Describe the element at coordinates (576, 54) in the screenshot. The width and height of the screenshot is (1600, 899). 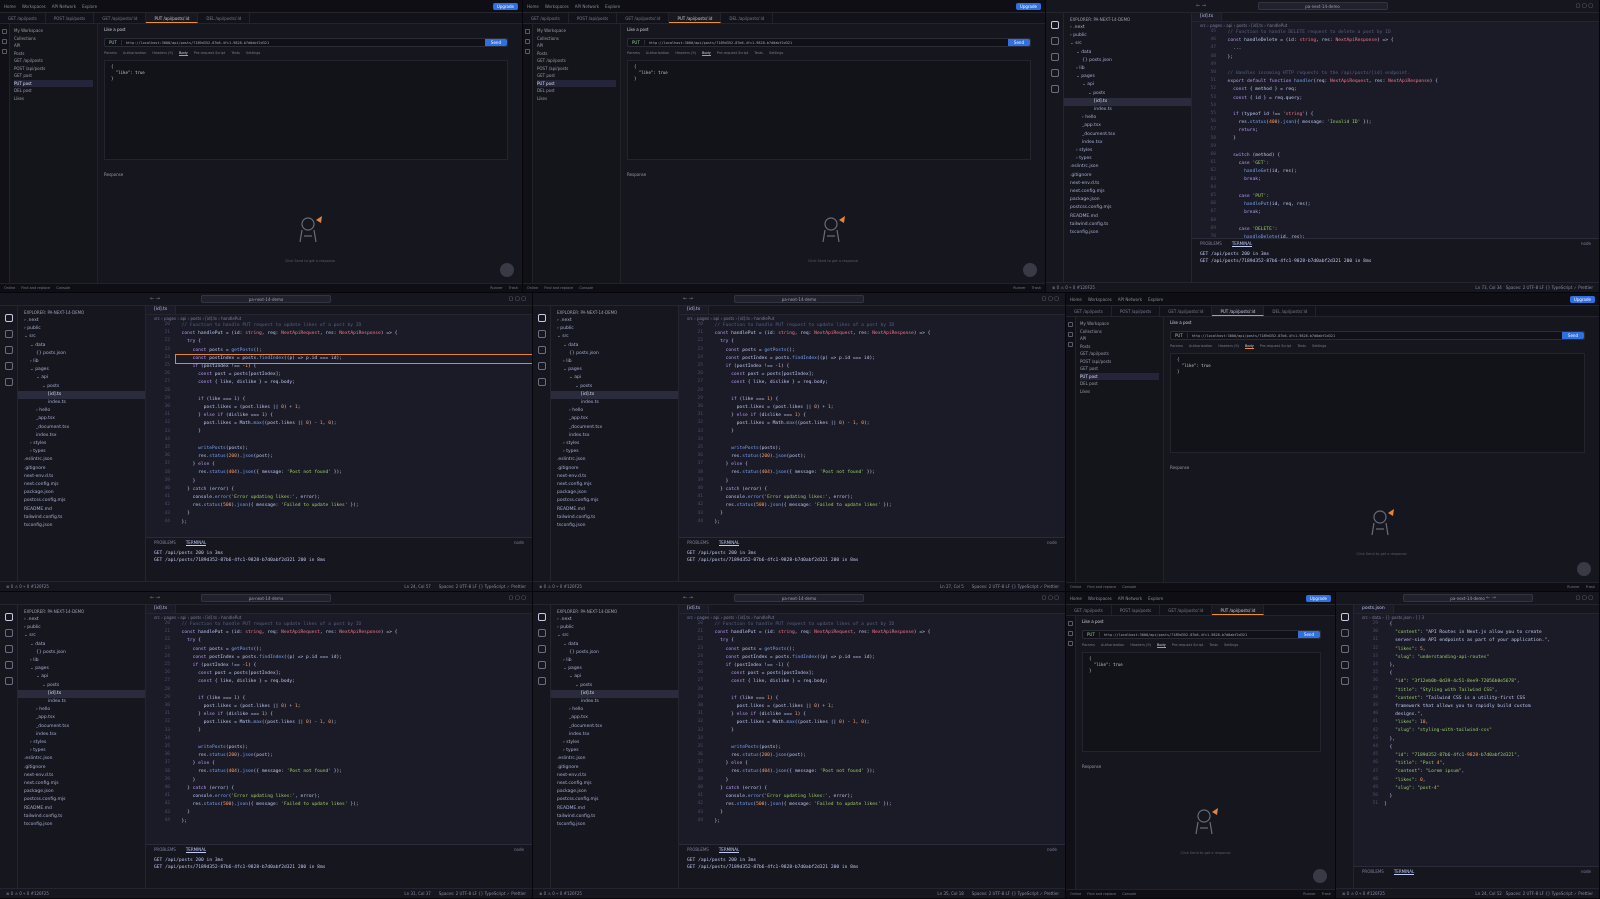
I see `tree-item: Posts` at that location.